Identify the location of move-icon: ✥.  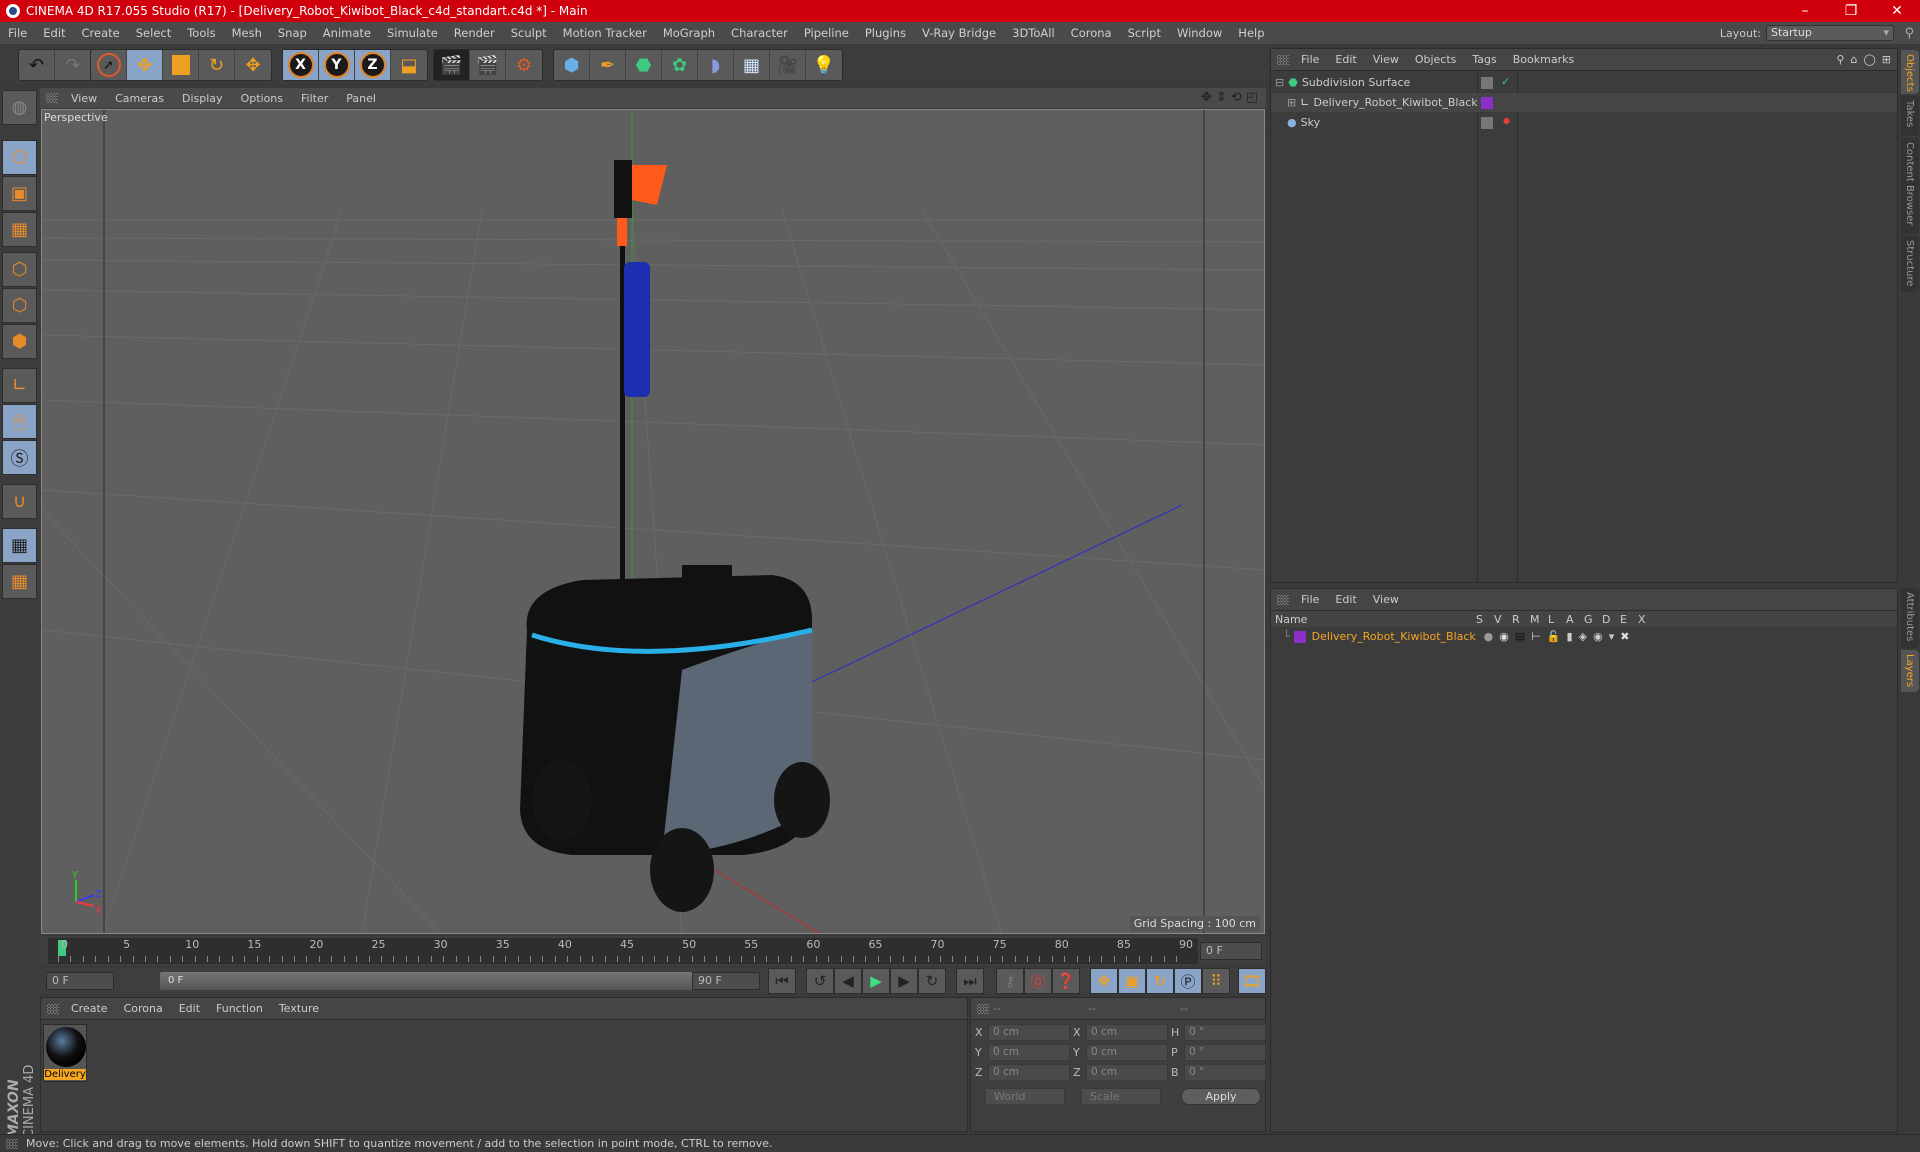
(145, 65).